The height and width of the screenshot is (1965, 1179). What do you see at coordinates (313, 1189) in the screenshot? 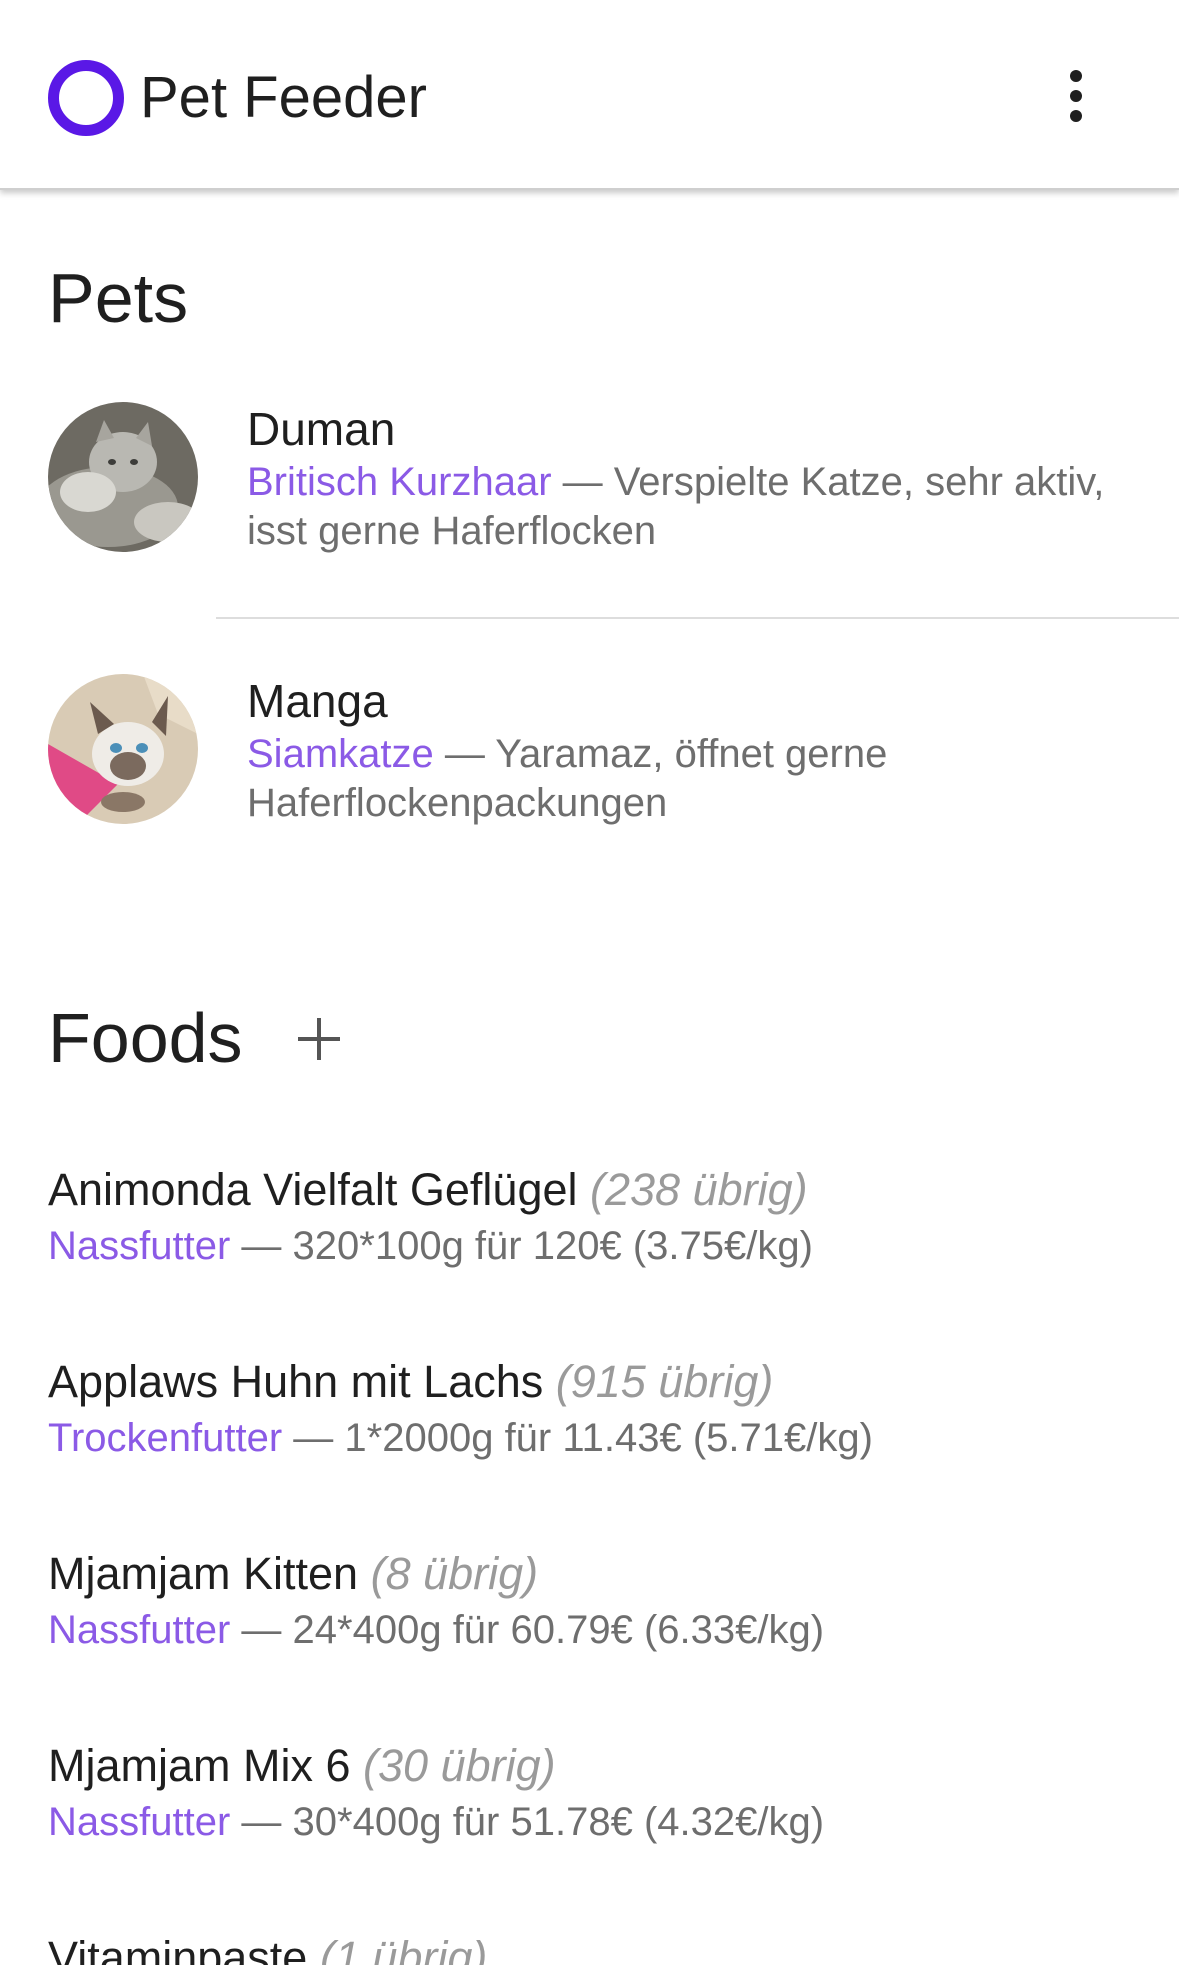
I see `food-name: Animonda Vielfalt Geflügel` at bounding box center [313, 1189].